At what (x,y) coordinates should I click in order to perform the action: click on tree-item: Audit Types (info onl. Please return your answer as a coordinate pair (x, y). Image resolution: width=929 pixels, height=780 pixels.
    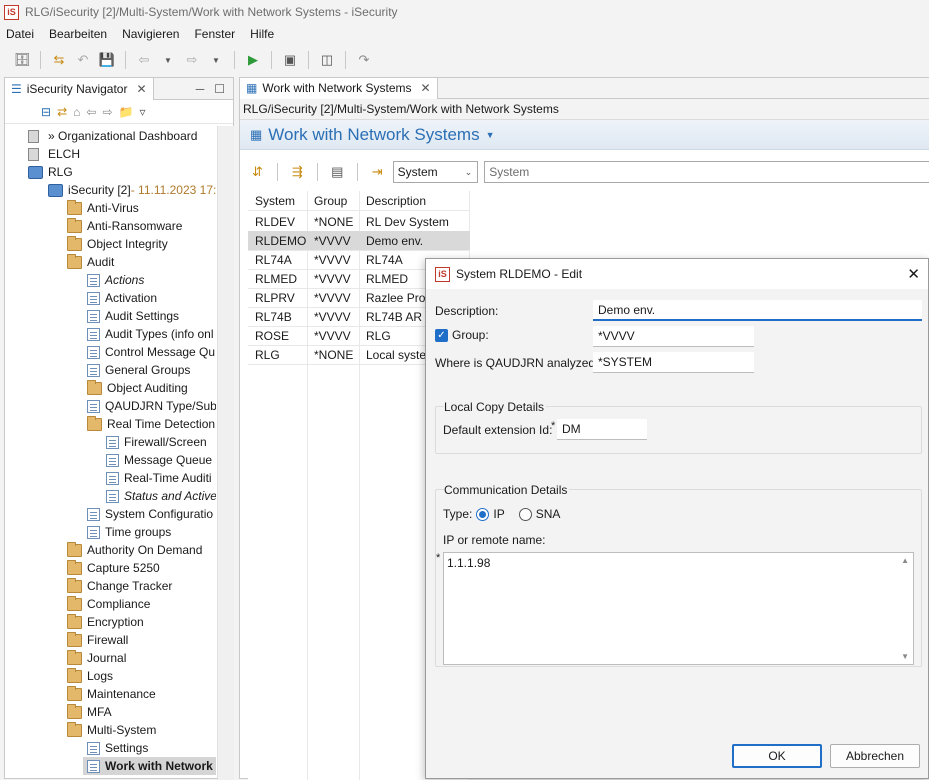
    Looking at the image, I should click on (150, 334).